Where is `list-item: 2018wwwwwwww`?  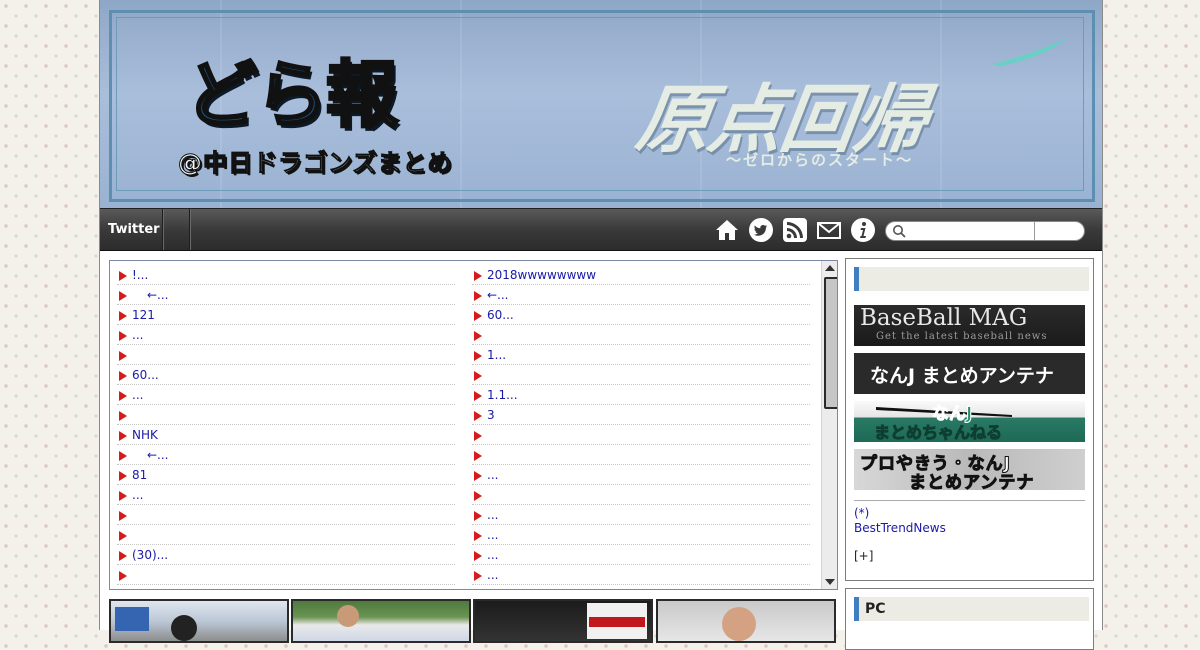 list-item: 2018wwwwwwww is located at coordinates (641, 275).